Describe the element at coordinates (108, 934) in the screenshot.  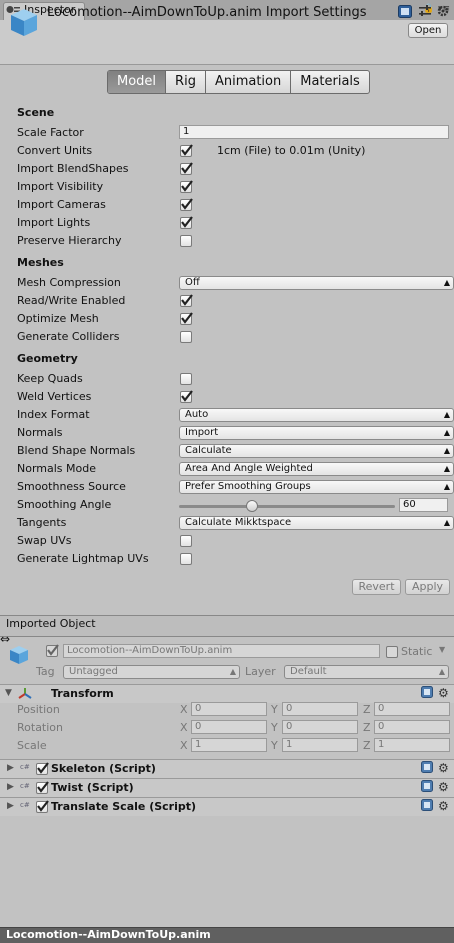
I see `asset-statusbar-label: Locomotion--AimDownToUp.anim` at that location.